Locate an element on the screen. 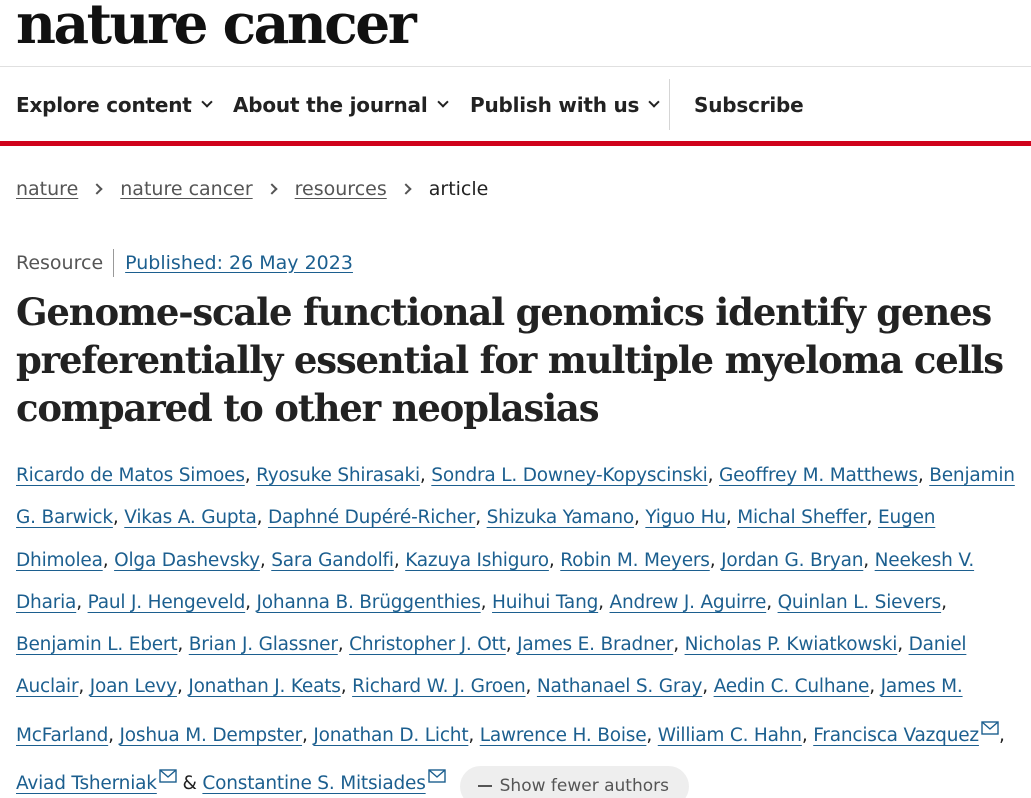 The height and width of the screenshot is (798, 1031). show-fewer-authors-button: Show fewer authors is located at coordinates (574, 781).